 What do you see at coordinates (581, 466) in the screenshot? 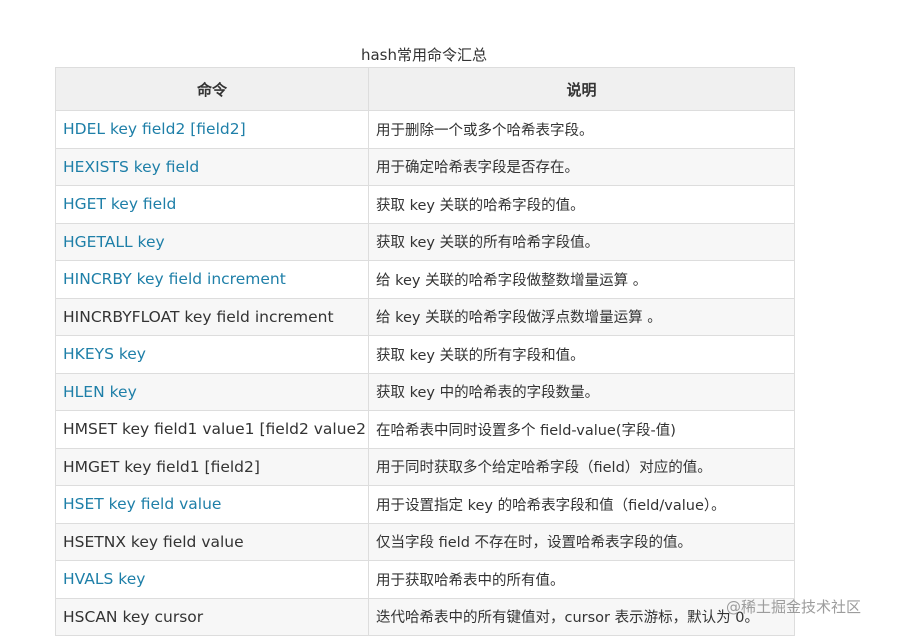
I see `description-cell: 用于同时获取多个给定哈希字段（field）对应的值。` at bounding box center [581, 466].